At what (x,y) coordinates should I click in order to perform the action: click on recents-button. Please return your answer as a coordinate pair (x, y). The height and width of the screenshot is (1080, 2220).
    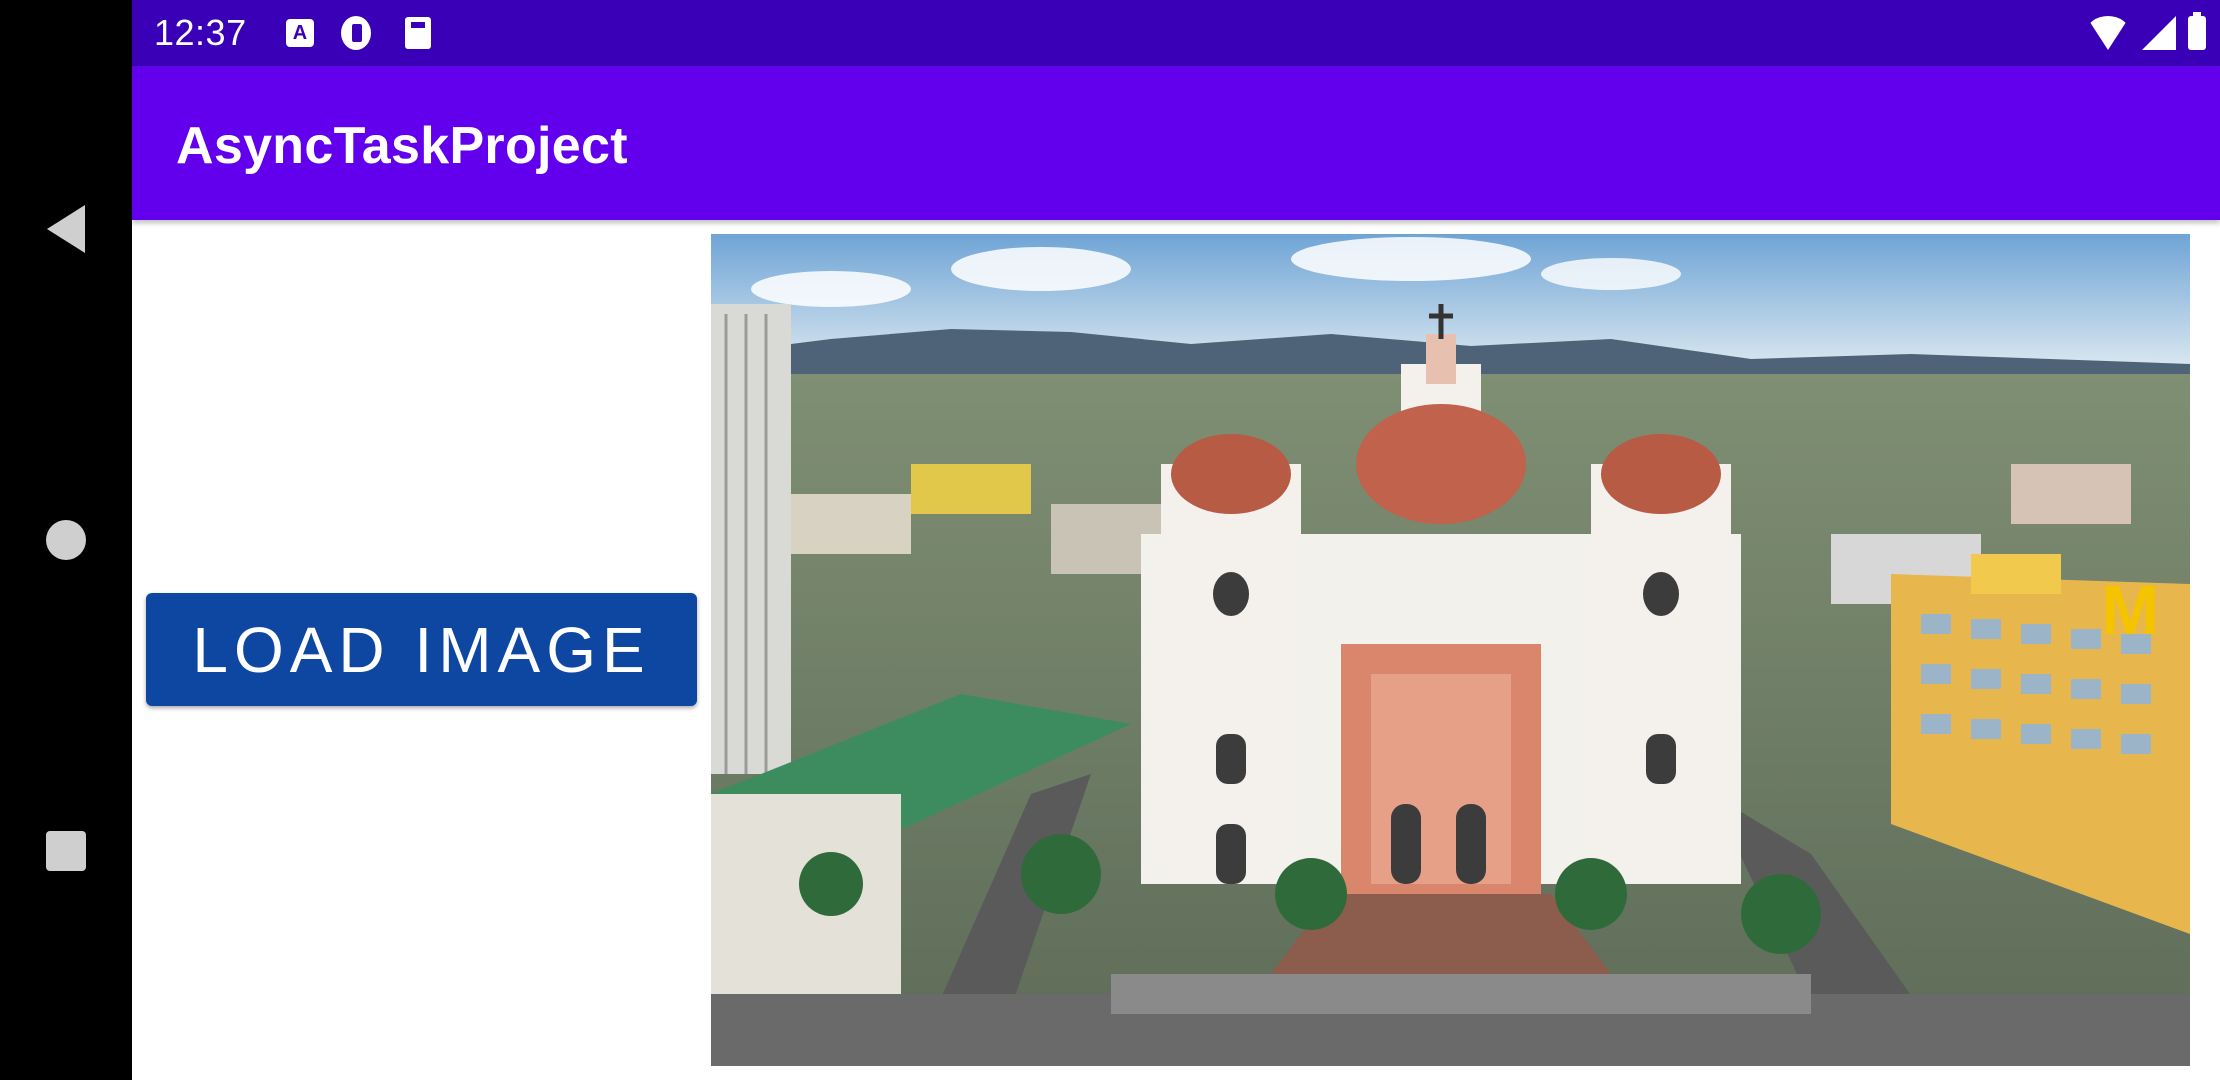
    Looking at the image, I should click on (66, 851).